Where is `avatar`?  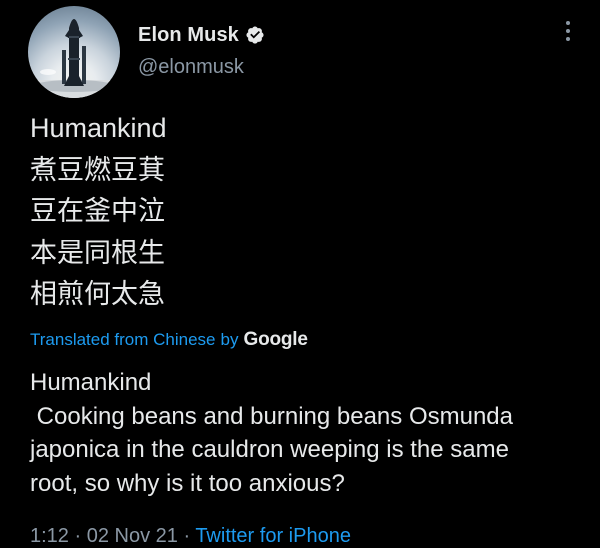
avatar is located at coordinates (74, 52).